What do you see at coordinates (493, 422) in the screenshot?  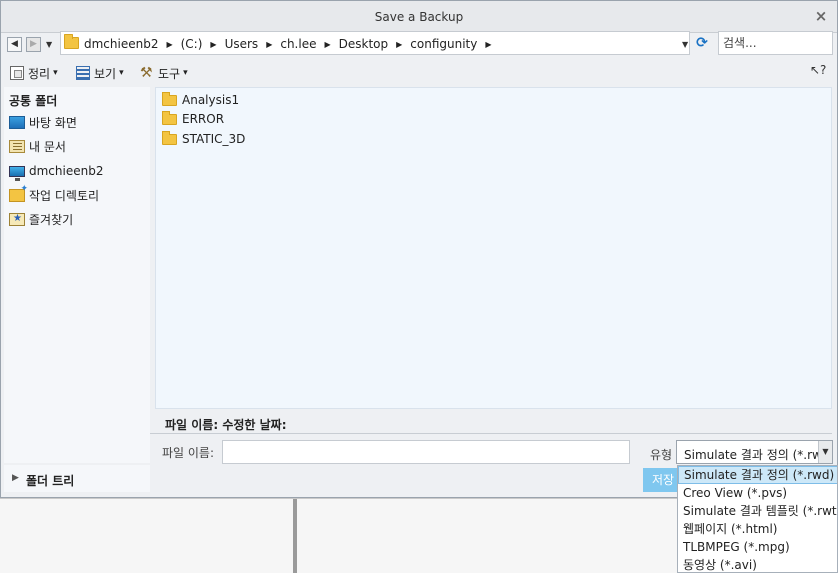 I see `file-info-bar: 파일 이름: 수정한 날짜:` at bounding box center [493, 422].